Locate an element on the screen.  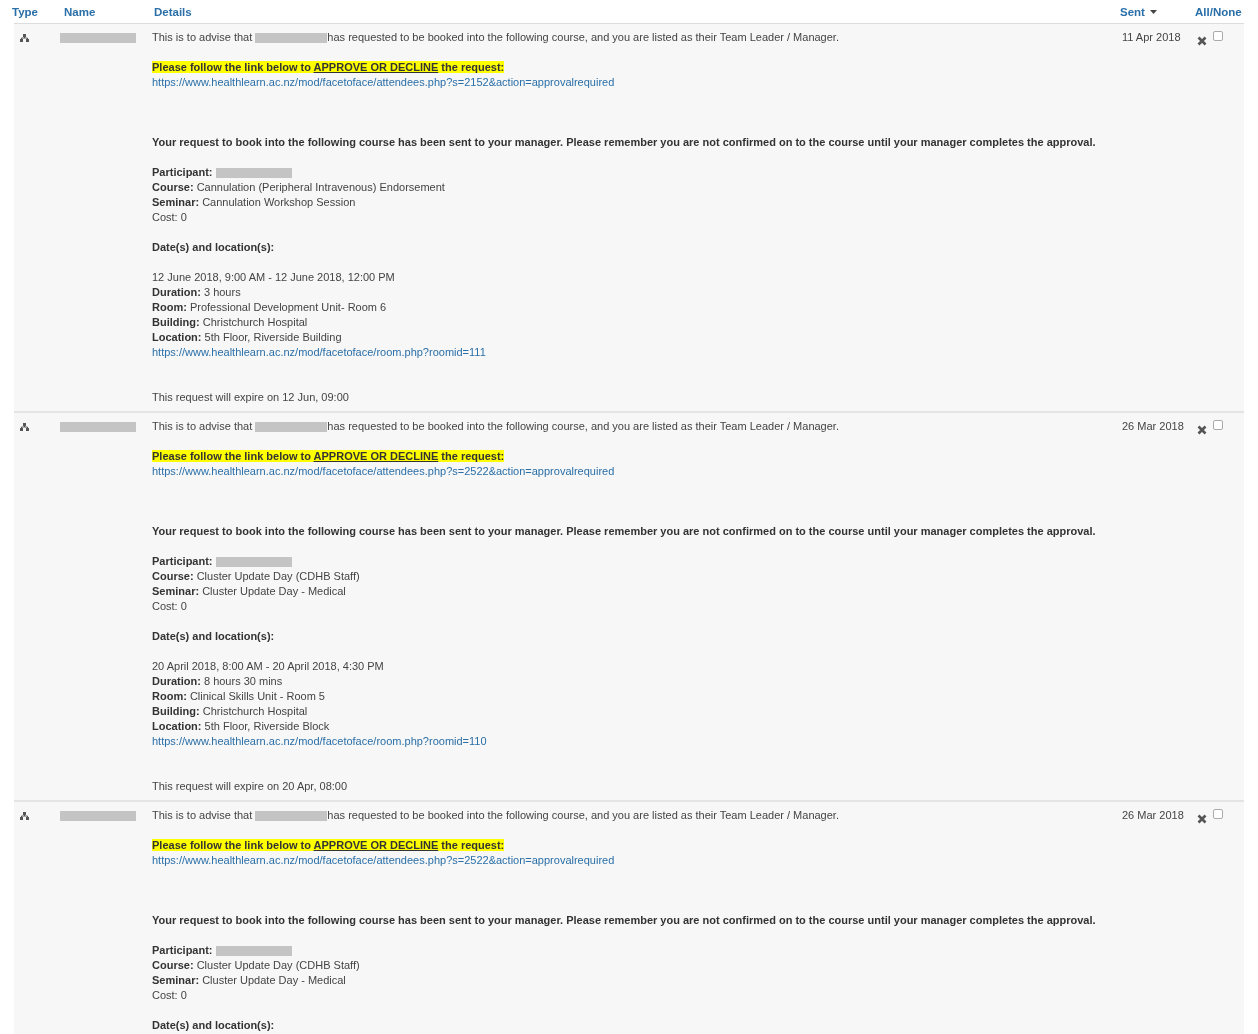
url-link: https://www.healthlearn.ac.nz/mod/facetoface/room.php?roomid=111 is located at coordinates (319, 352).